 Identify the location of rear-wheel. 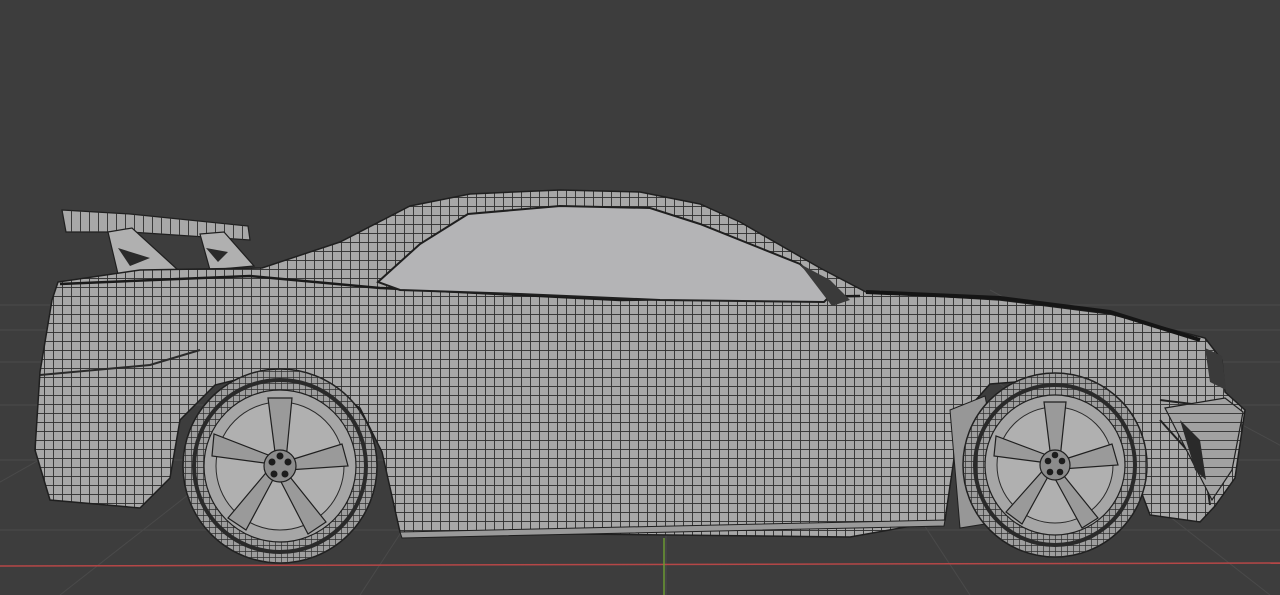
(280, 466).